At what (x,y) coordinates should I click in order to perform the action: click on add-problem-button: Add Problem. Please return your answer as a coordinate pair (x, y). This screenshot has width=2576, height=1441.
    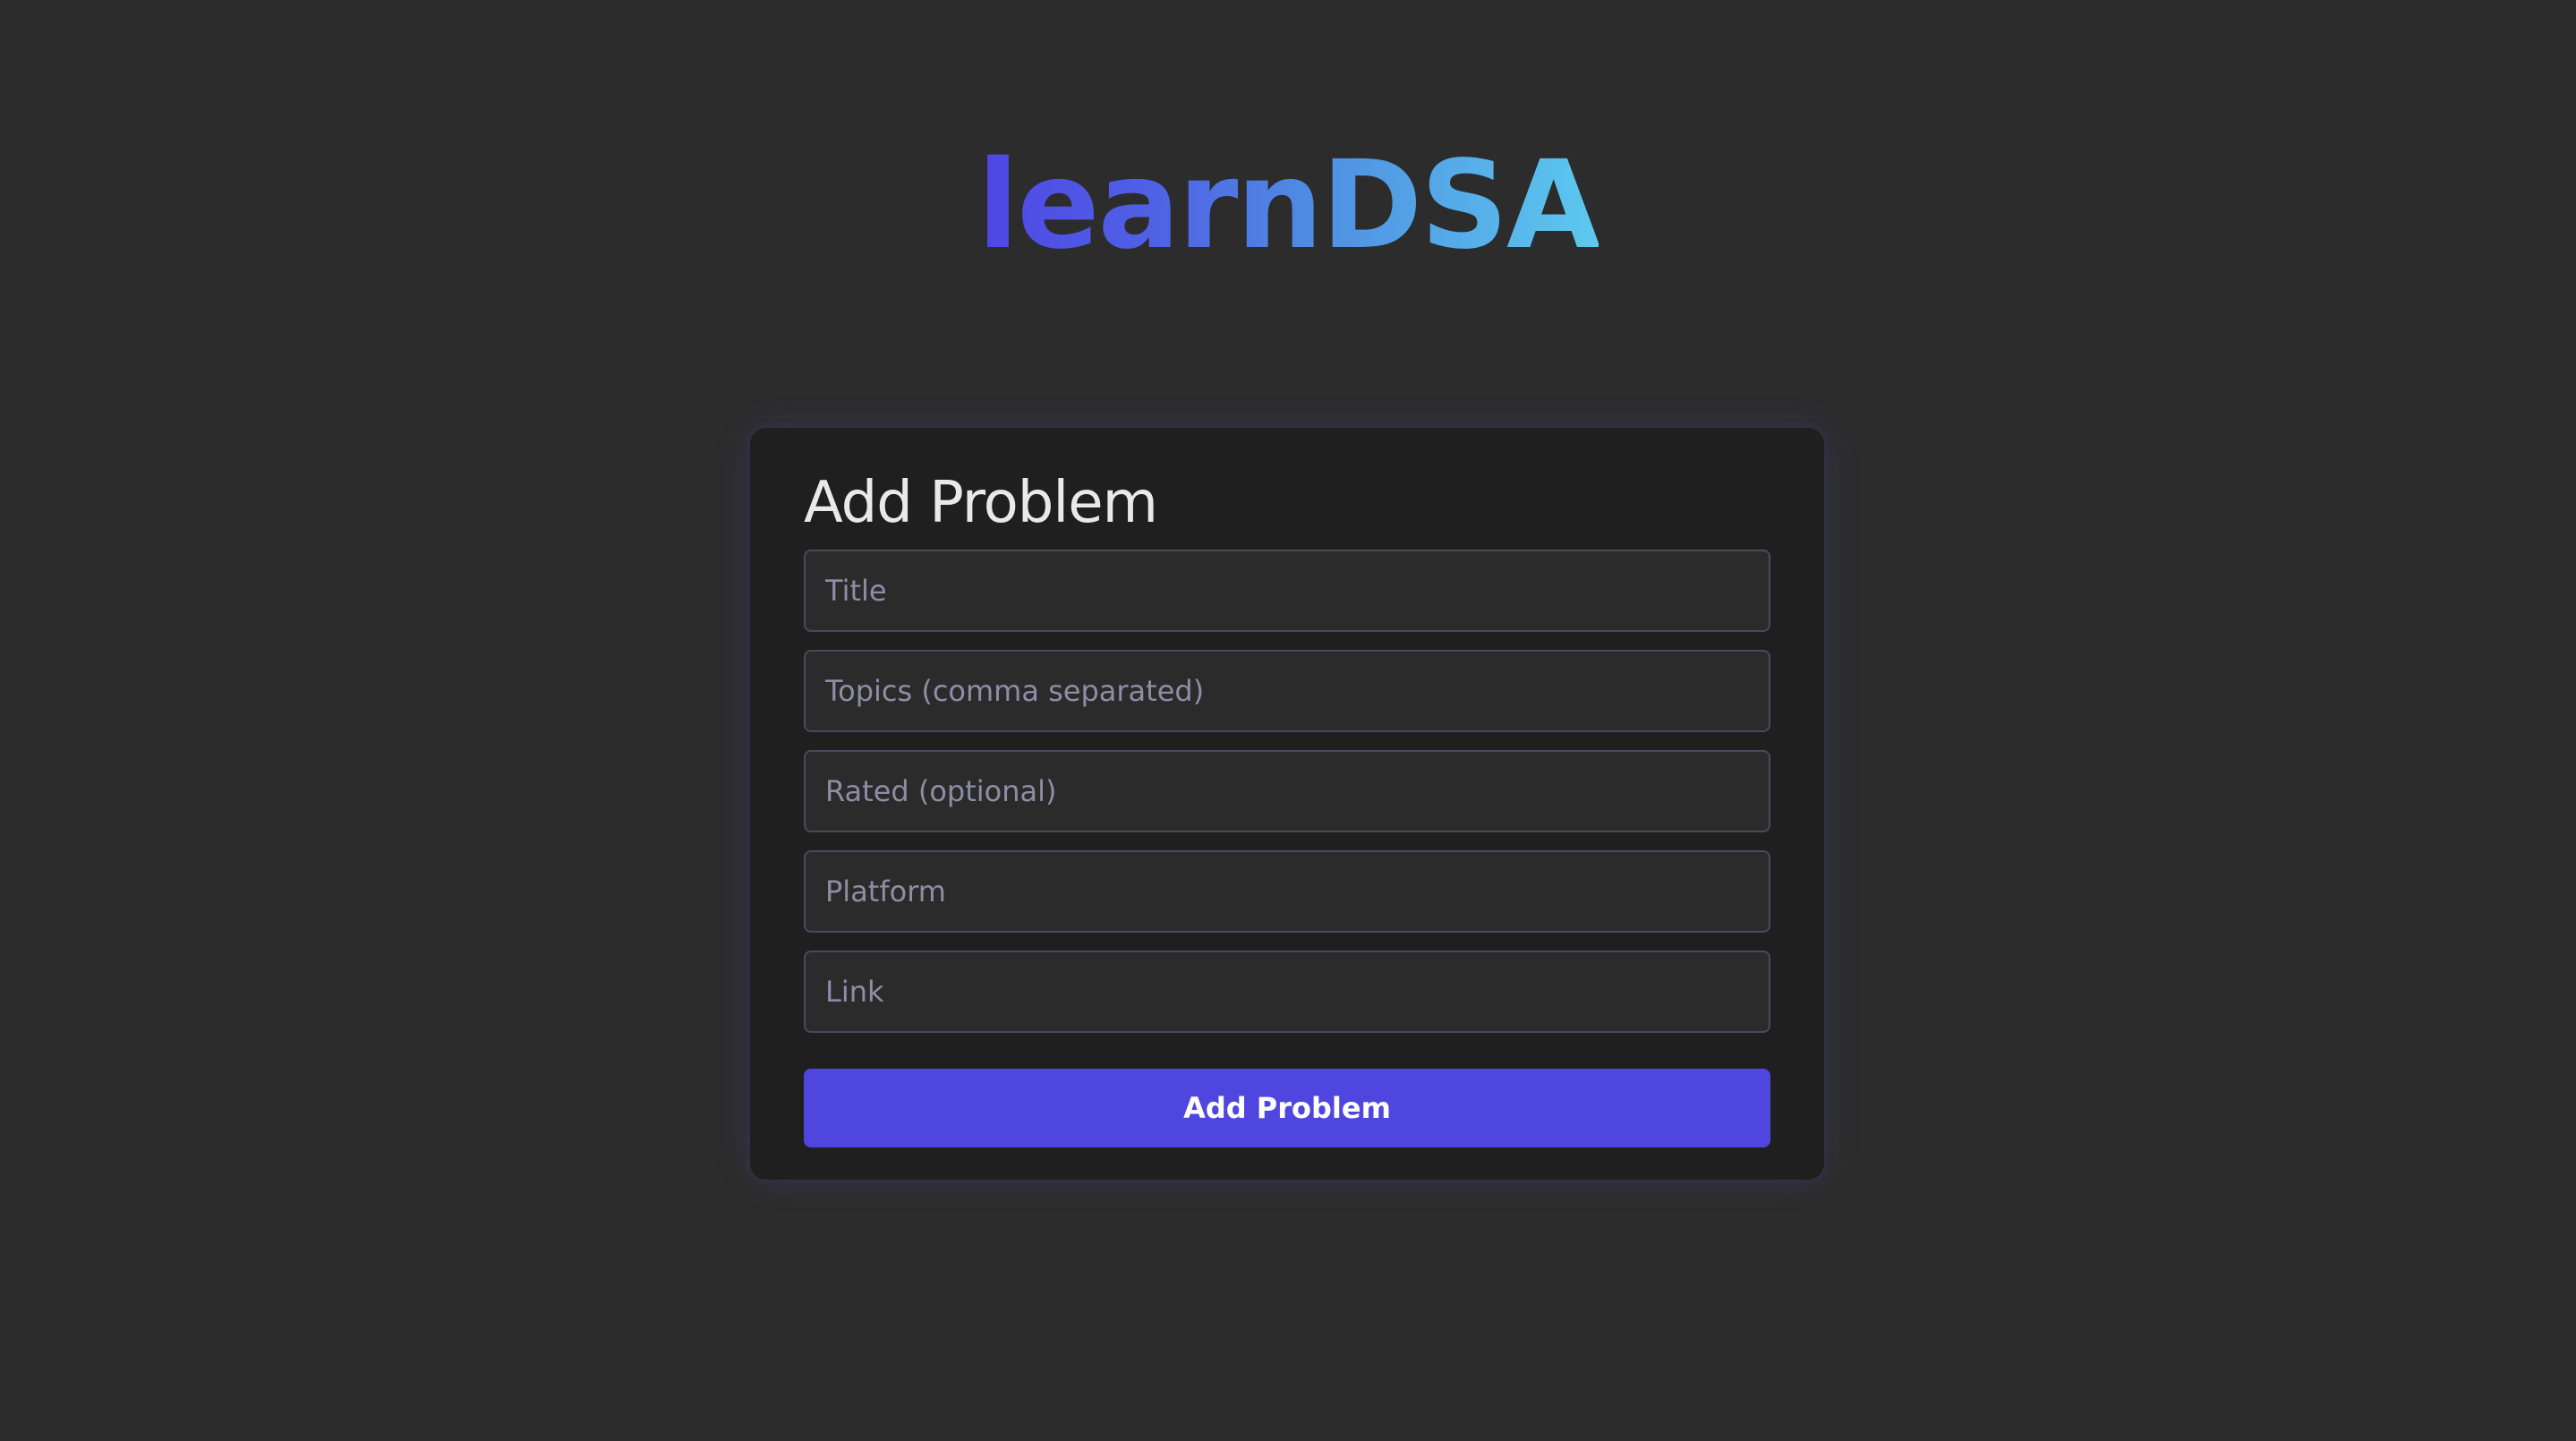
    Looking at the image, I should click on (1287, 1108).